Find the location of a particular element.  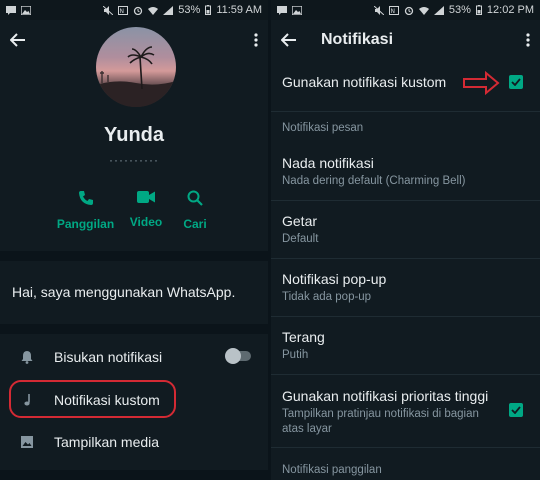

call-label: Panggilan is located at coordinates (85, 224).